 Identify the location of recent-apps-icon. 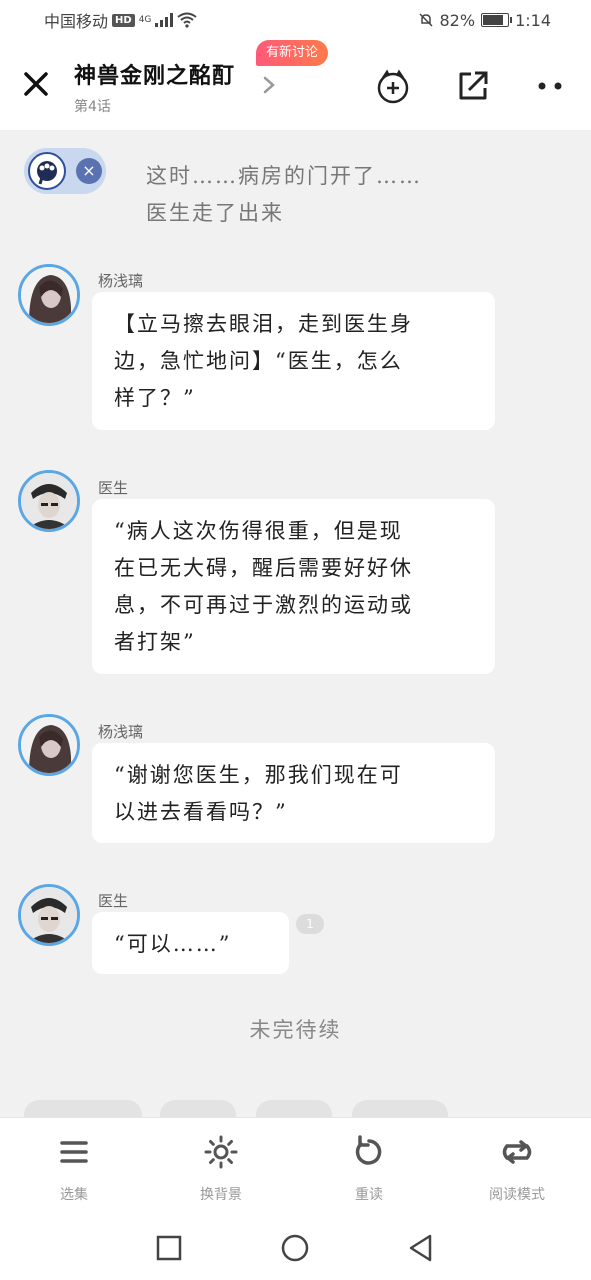
(169, 1248).